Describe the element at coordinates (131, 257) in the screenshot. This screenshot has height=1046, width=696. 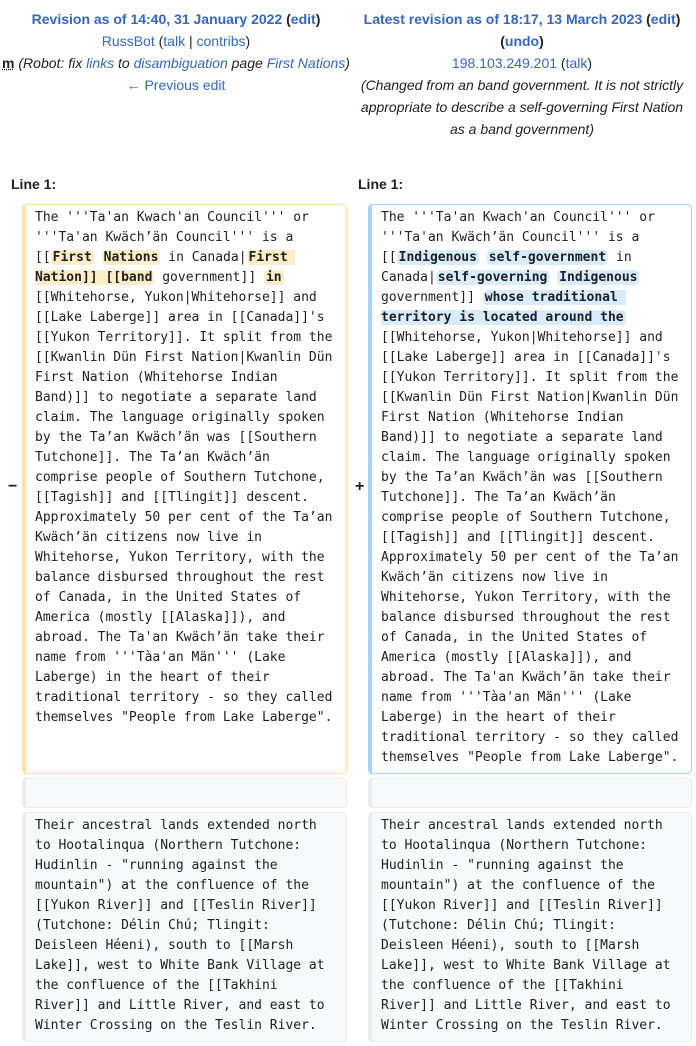
I see `deleted-word: Nations` at that location.